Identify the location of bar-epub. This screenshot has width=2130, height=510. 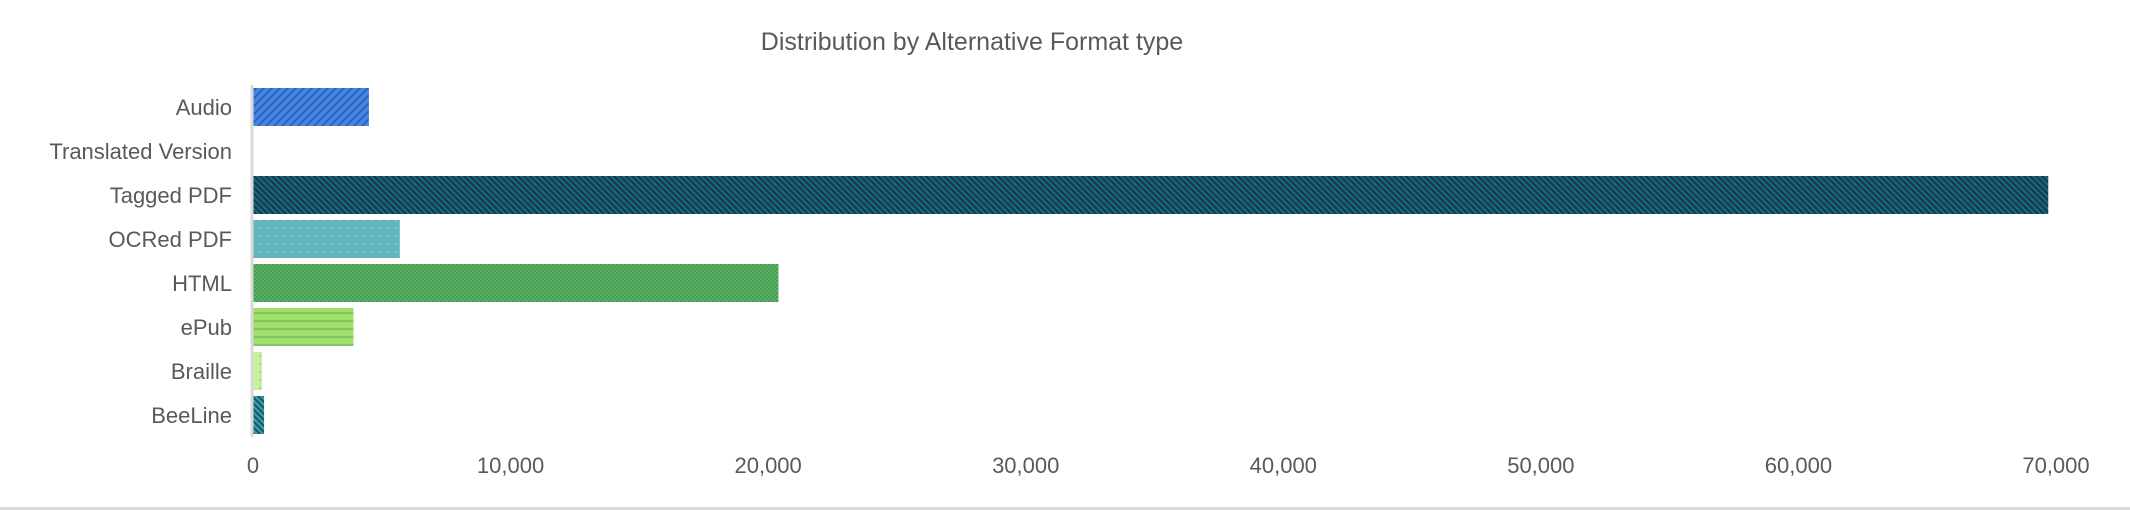
(303, 327).